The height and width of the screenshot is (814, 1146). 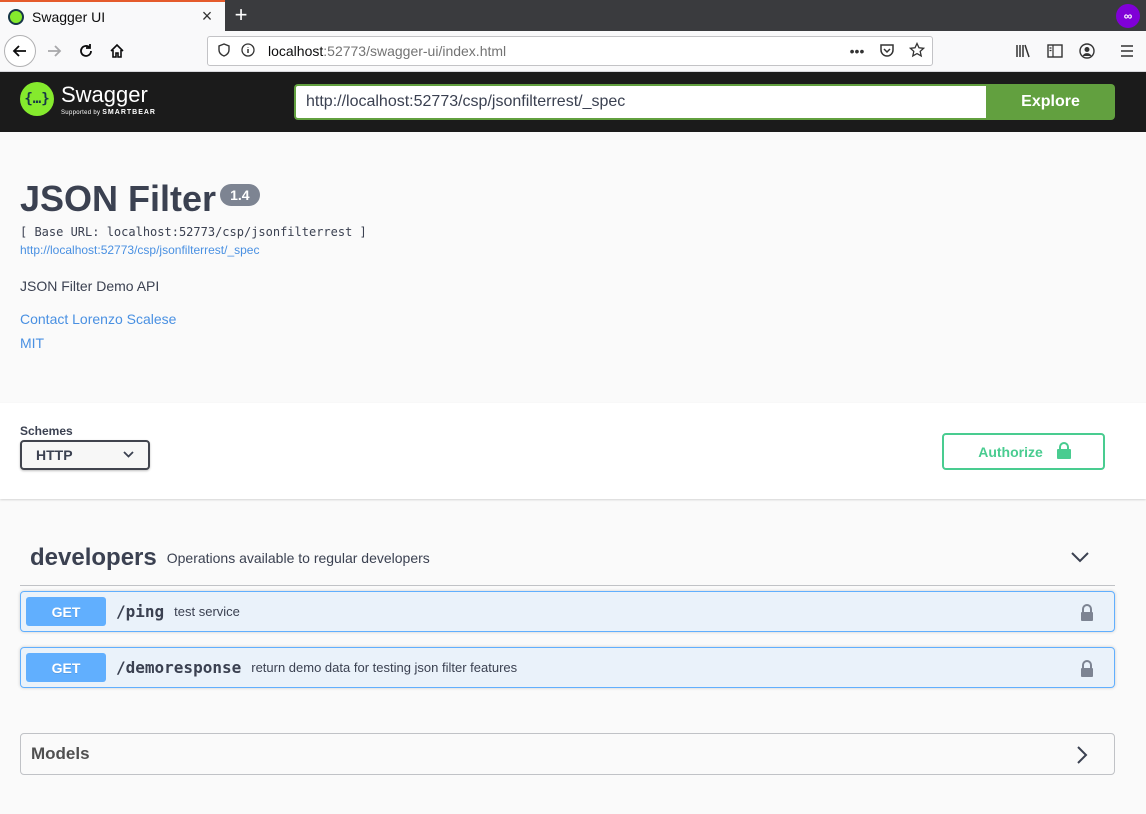 I want to click on authorize-label: Authorize, so click(x=1010, y=451).